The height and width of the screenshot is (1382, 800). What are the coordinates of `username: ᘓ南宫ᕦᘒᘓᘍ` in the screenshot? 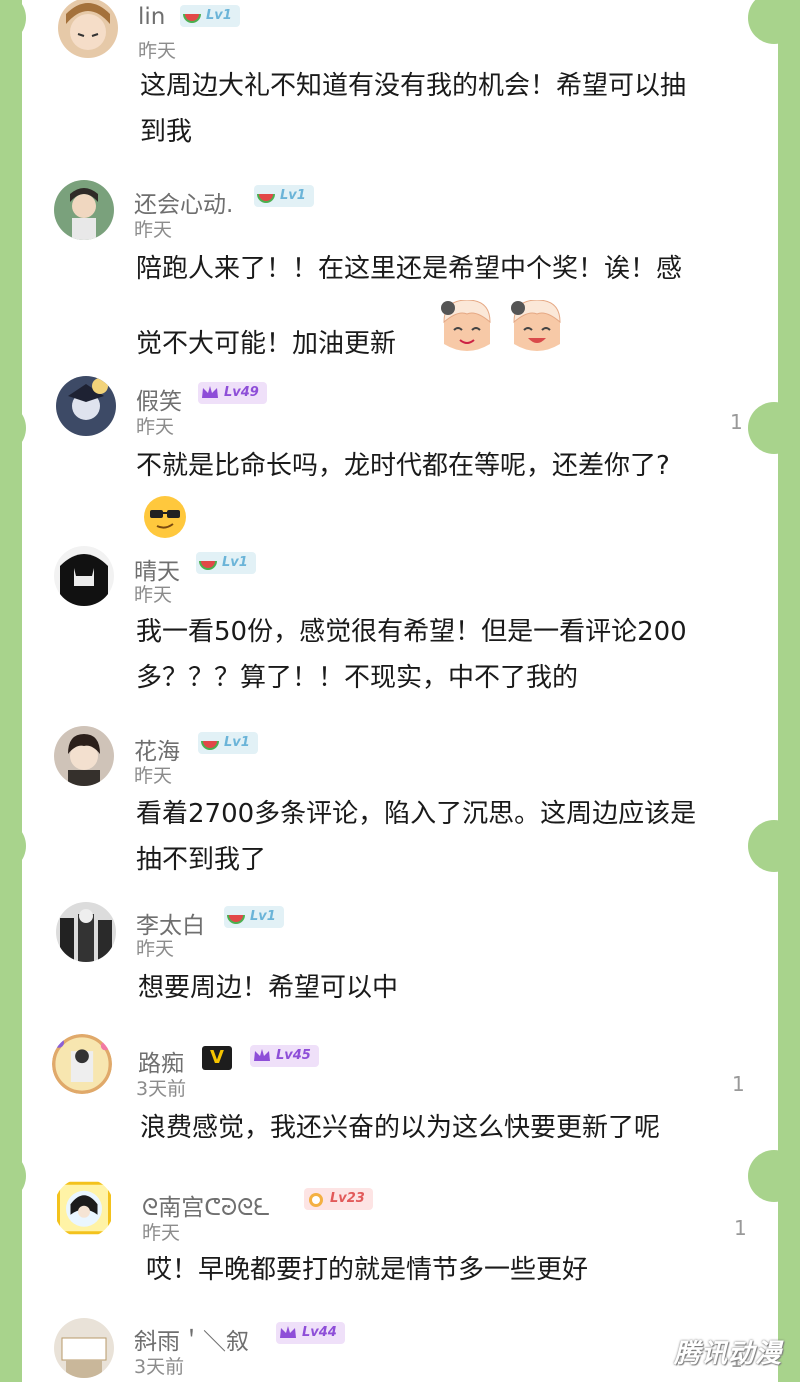 It's located at (206, 1205).